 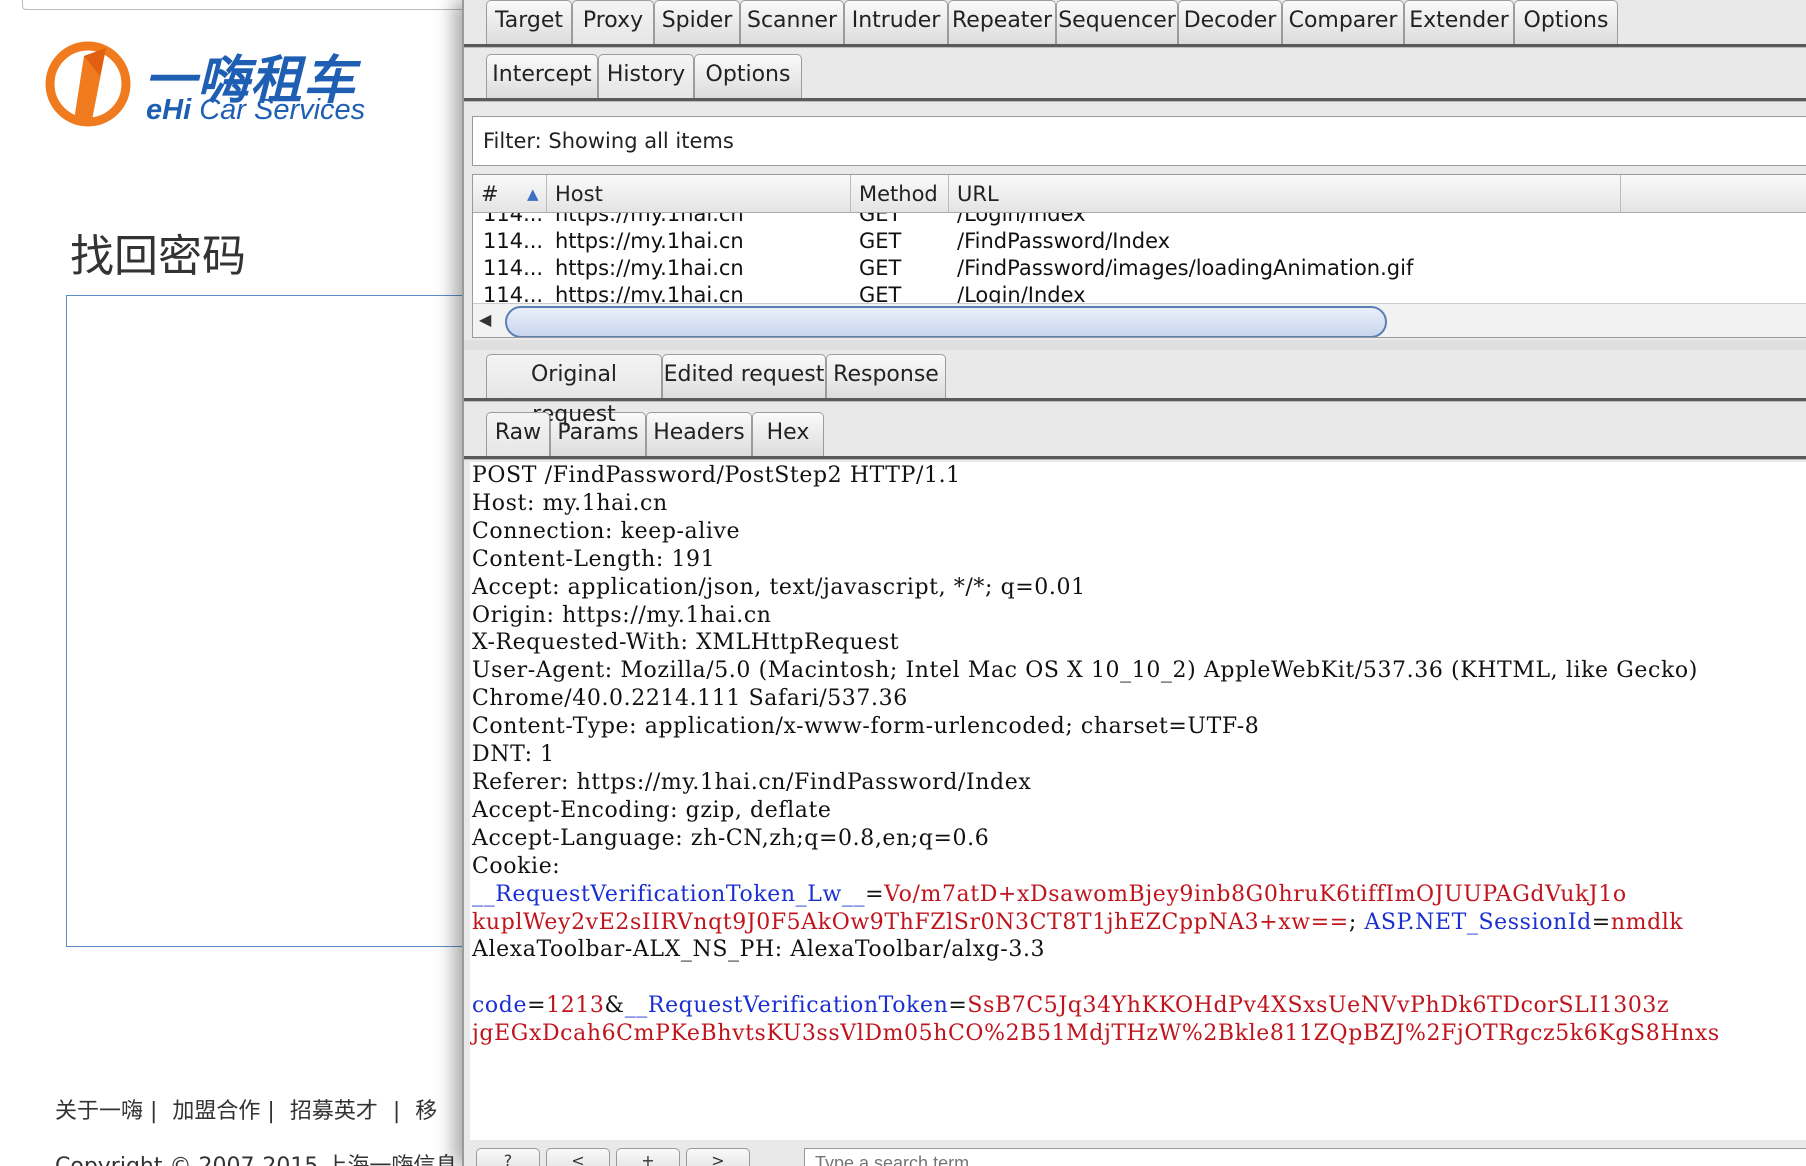 What do you see at coordinates (256, 1157) in the screenshot?
I see `copyright-text: Copyright © 2007-2015 上海一嗨信息` at bounding box center [256, 1157].